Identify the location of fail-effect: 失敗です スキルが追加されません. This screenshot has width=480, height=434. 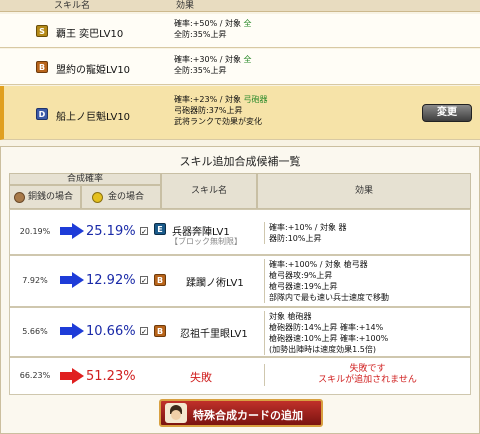
(367, 375).